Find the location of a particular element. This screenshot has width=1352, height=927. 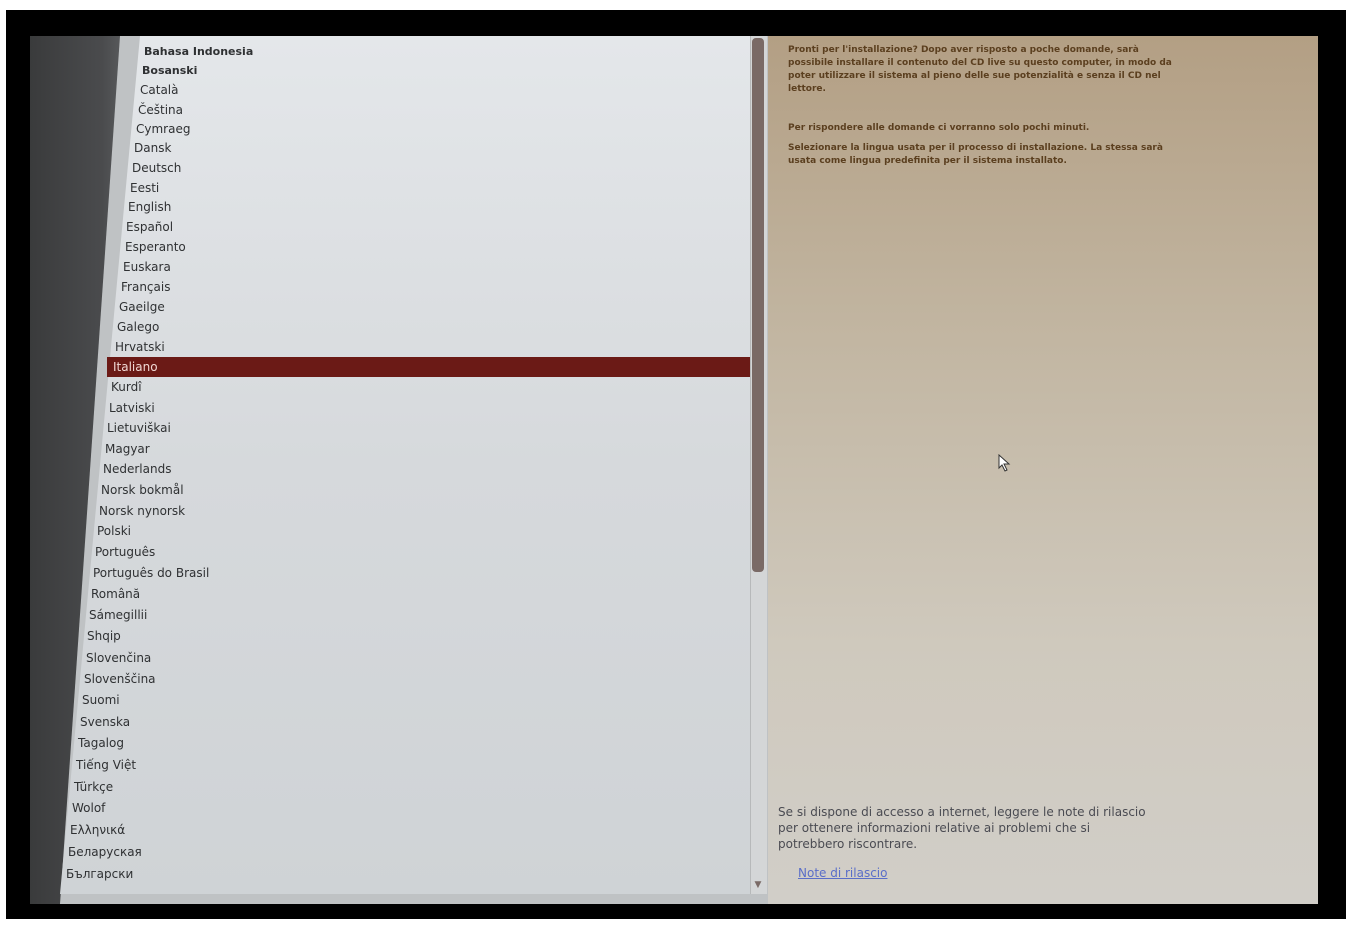

language-item: Hrvatski is located at coordinates (140, 347).